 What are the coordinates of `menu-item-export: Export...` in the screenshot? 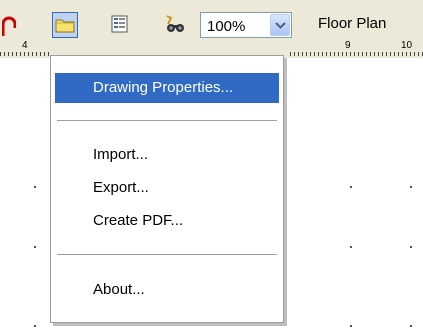 It's located at (167, 188).